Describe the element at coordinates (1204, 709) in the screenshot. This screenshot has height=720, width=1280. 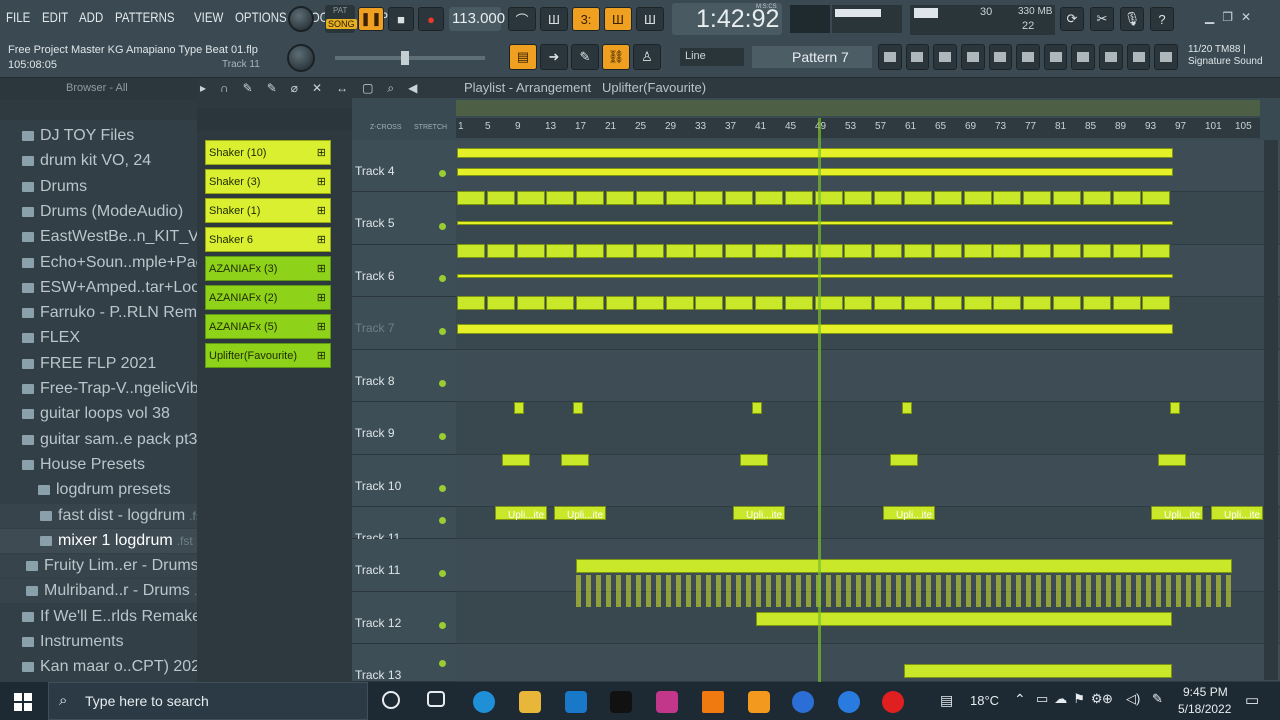
I see `clock-date: 5/18/2022` at that location.